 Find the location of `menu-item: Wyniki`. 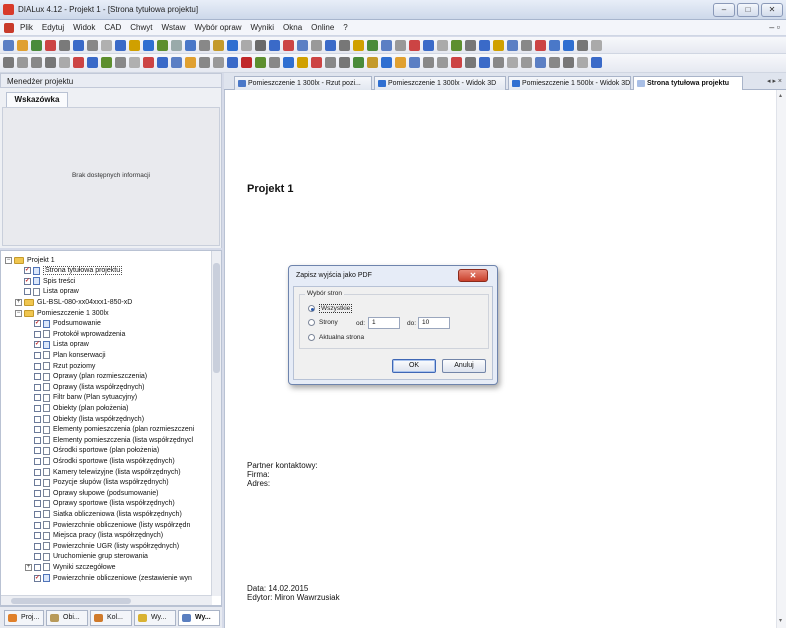

menu-item: Wyniki is located at coordinates (262, 27).